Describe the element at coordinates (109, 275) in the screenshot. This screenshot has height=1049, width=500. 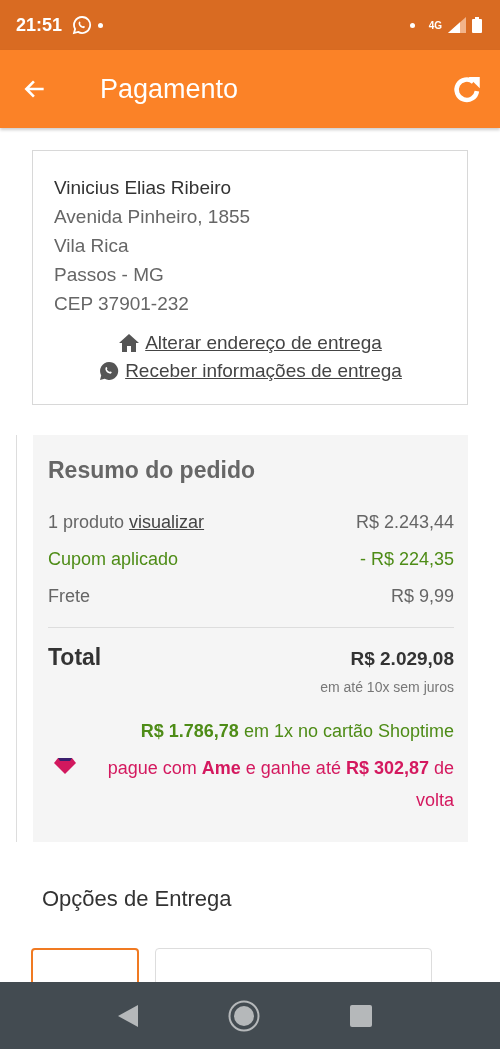
I see `address-line: Passos - MG` at that location.